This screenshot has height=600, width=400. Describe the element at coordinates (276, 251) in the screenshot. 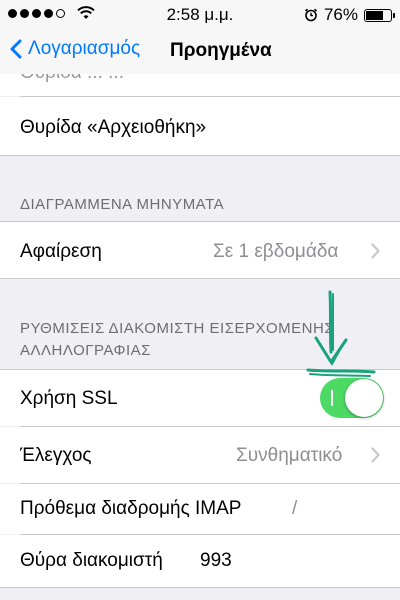

I see `remove-value: Σε 1 εβδομάδα` at that location.